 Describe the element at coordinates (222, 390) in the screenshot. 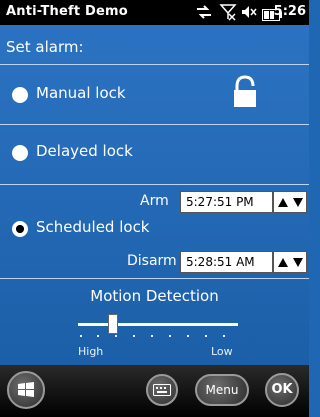

I see `menu-button: Menu` at that location.